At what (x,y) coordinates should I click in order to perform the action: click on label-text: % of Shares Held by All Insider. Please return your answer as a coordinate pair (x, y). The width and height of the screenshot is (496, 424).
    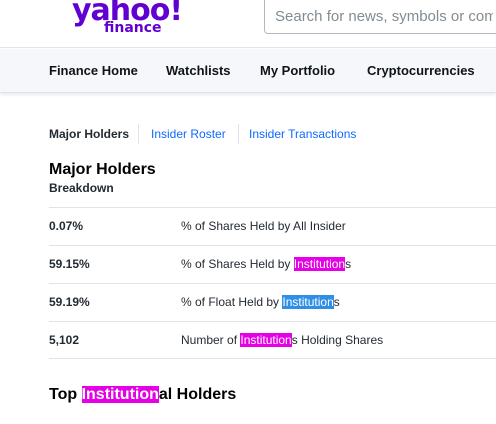
    Looking at the image, I should click on (263, 226).